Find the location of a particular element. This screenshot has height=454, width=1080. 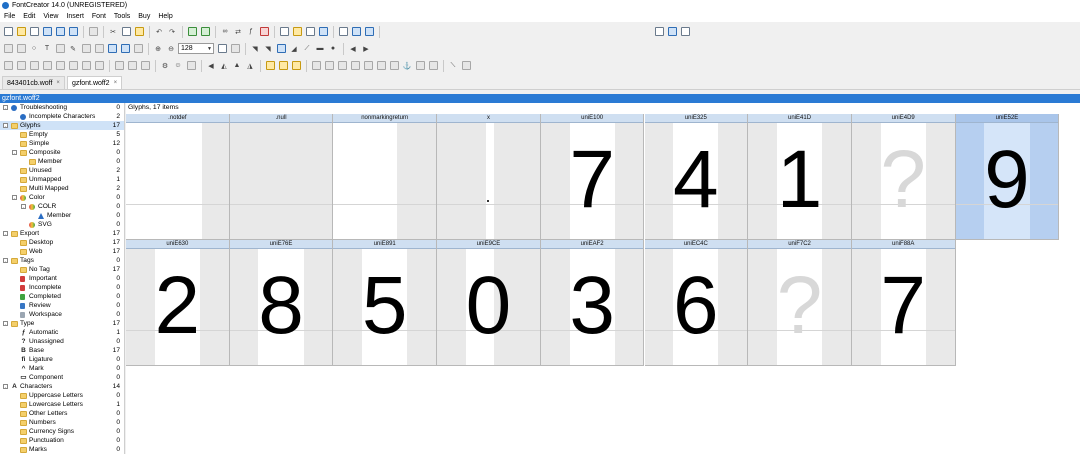

tree-item-color: - Color 0 is located at coordinates (62, 197).